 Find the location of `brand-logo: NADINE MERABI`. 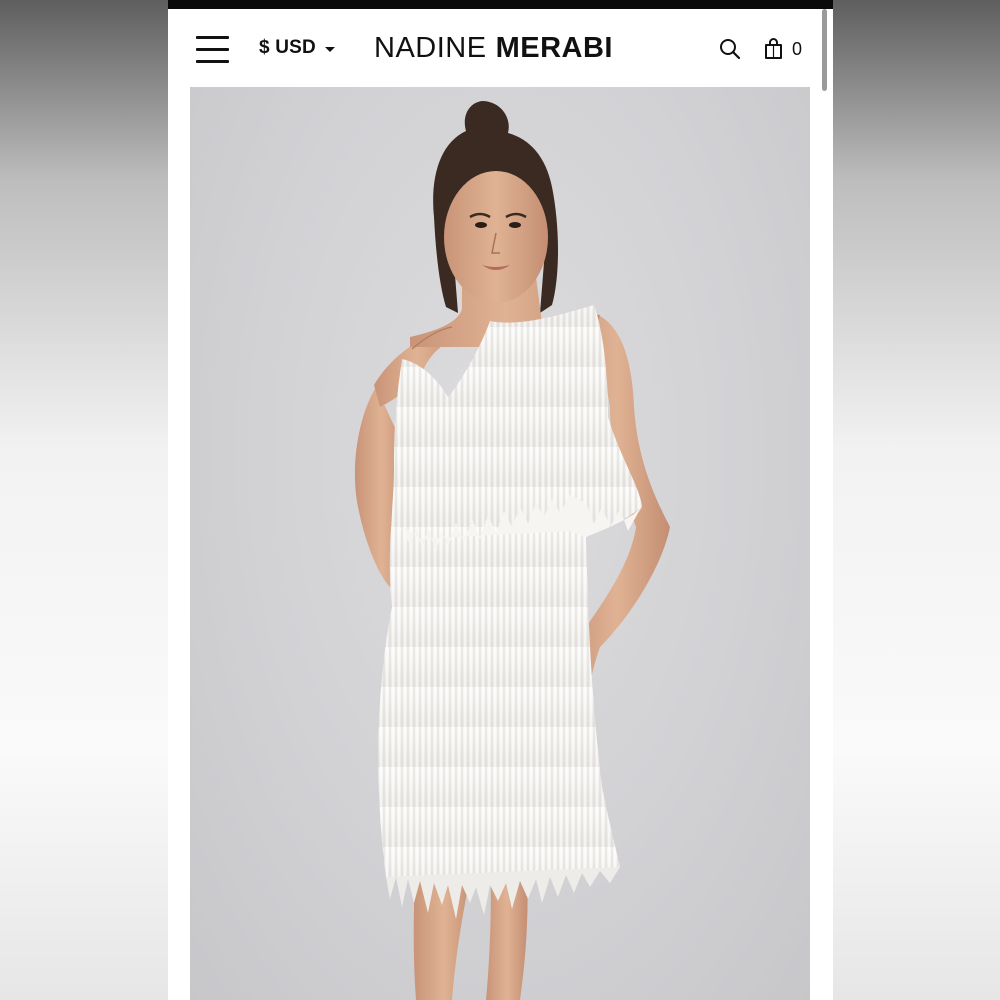

brand-logo: NADINE MERABI is located at coordinates (493, 48).